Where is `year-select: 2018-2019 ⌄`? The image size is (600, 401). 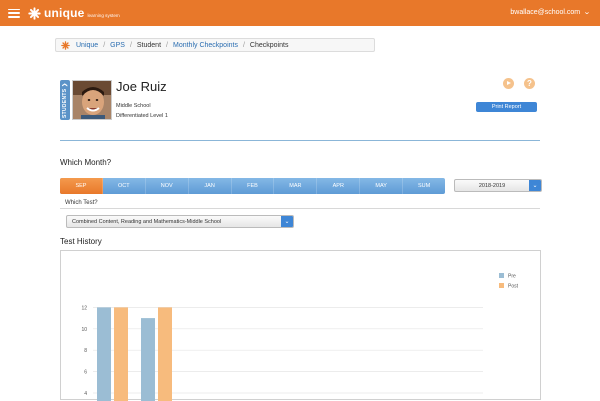
year-select: 2018-2019 ⌄ is located at coordinates (498, 185).